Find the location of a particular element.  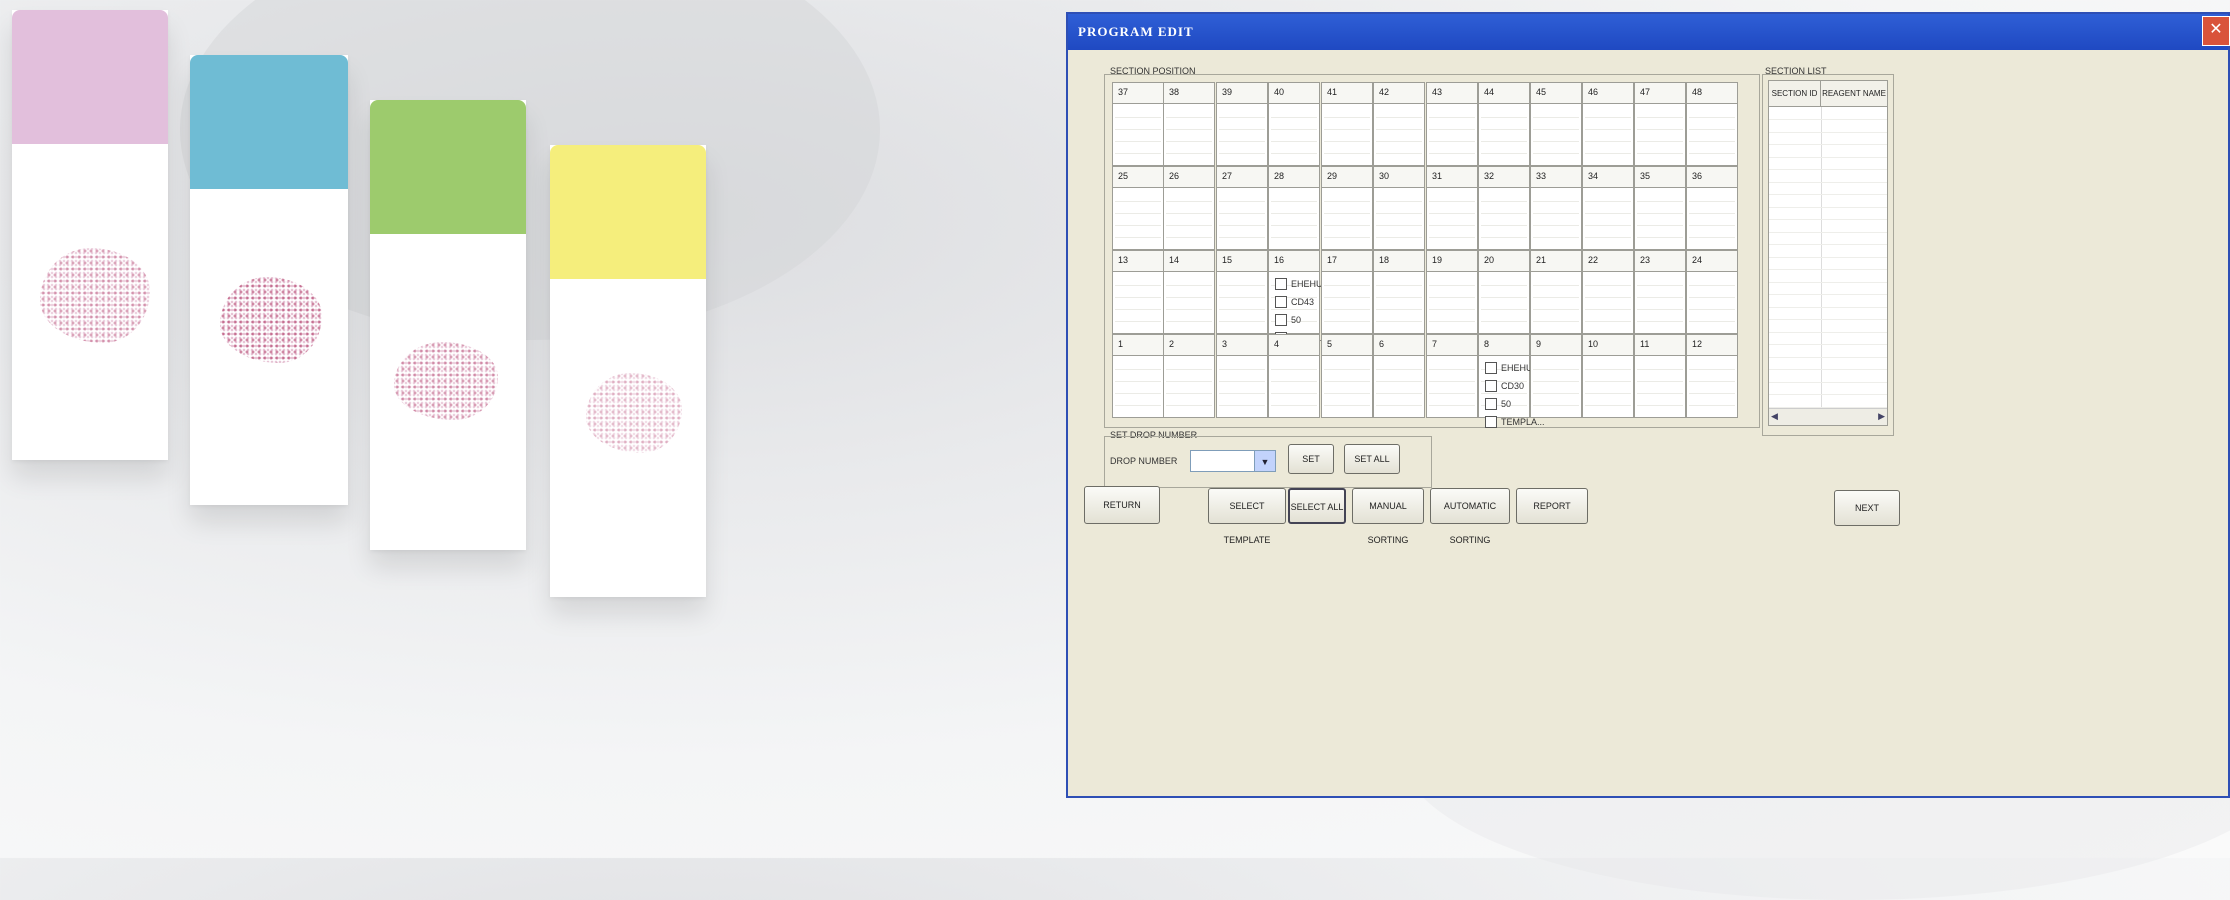

section-cell: 15 is located at coordinates (1242, 292).